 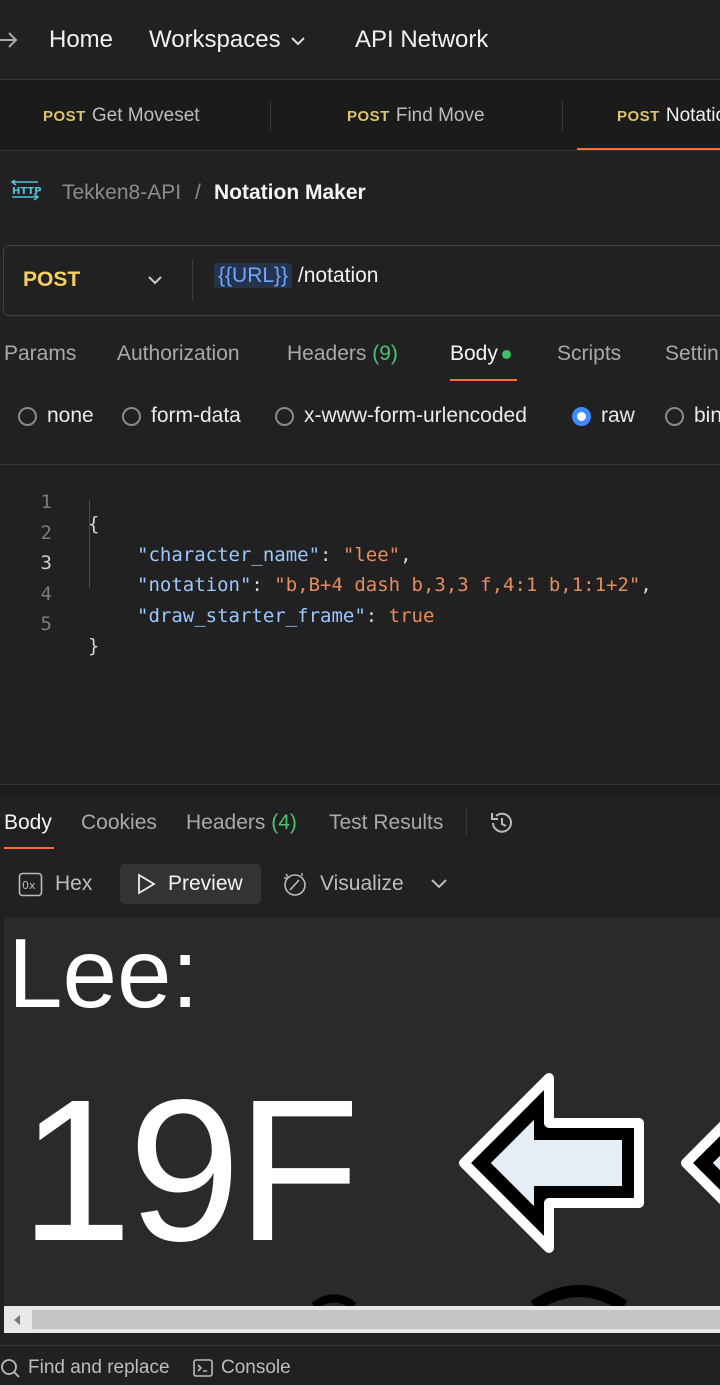 What do you see at coordinates (692, 416) in the screenshot?
I see `radio-binary: bin` at bounding box center [692, 416].